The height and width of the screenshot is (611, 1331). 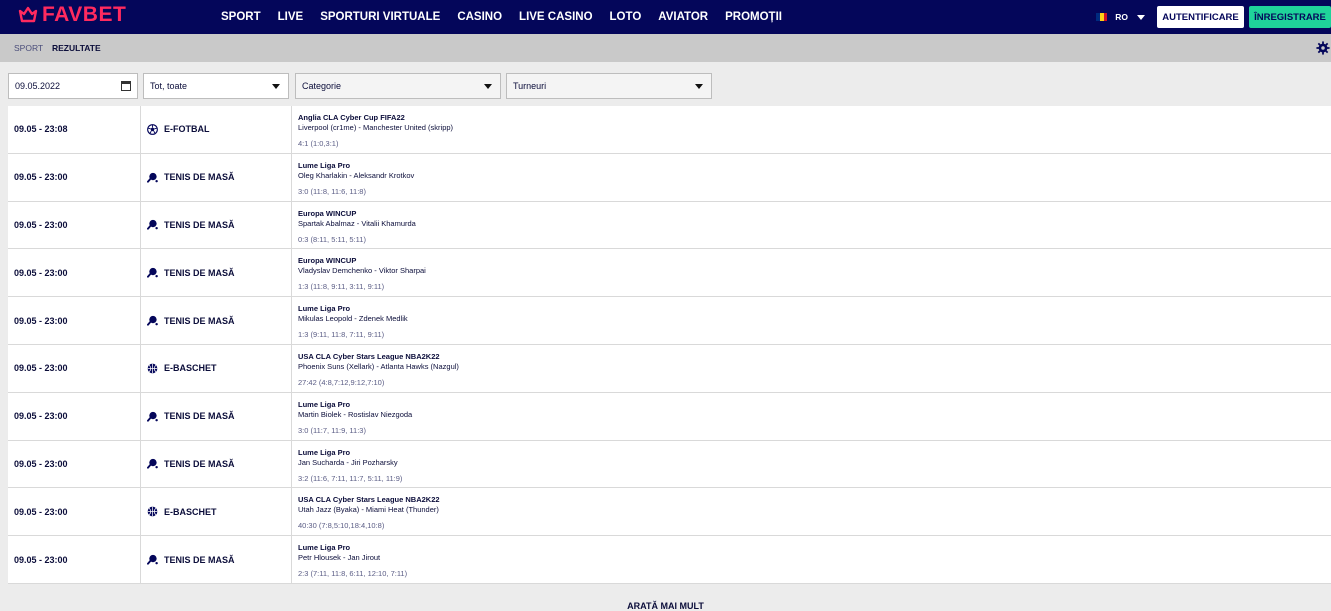 What do you see at coordinates (216, 129) in the screenshot?
I see `sport-cell: E-FOTBAL` at bounding box center [216, 129].